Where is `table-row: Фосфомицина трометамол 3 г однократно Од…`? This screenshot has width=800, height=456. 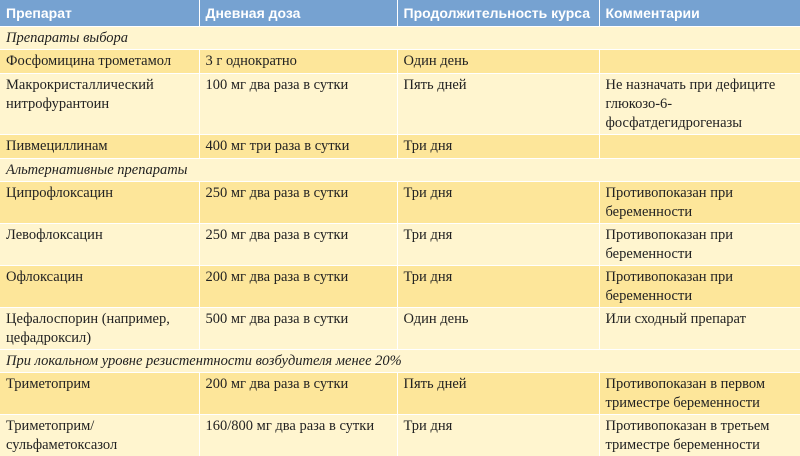
table-row: Фосфомицина трометамол 3 г однократно Од… is located at coordinates (400, 62).